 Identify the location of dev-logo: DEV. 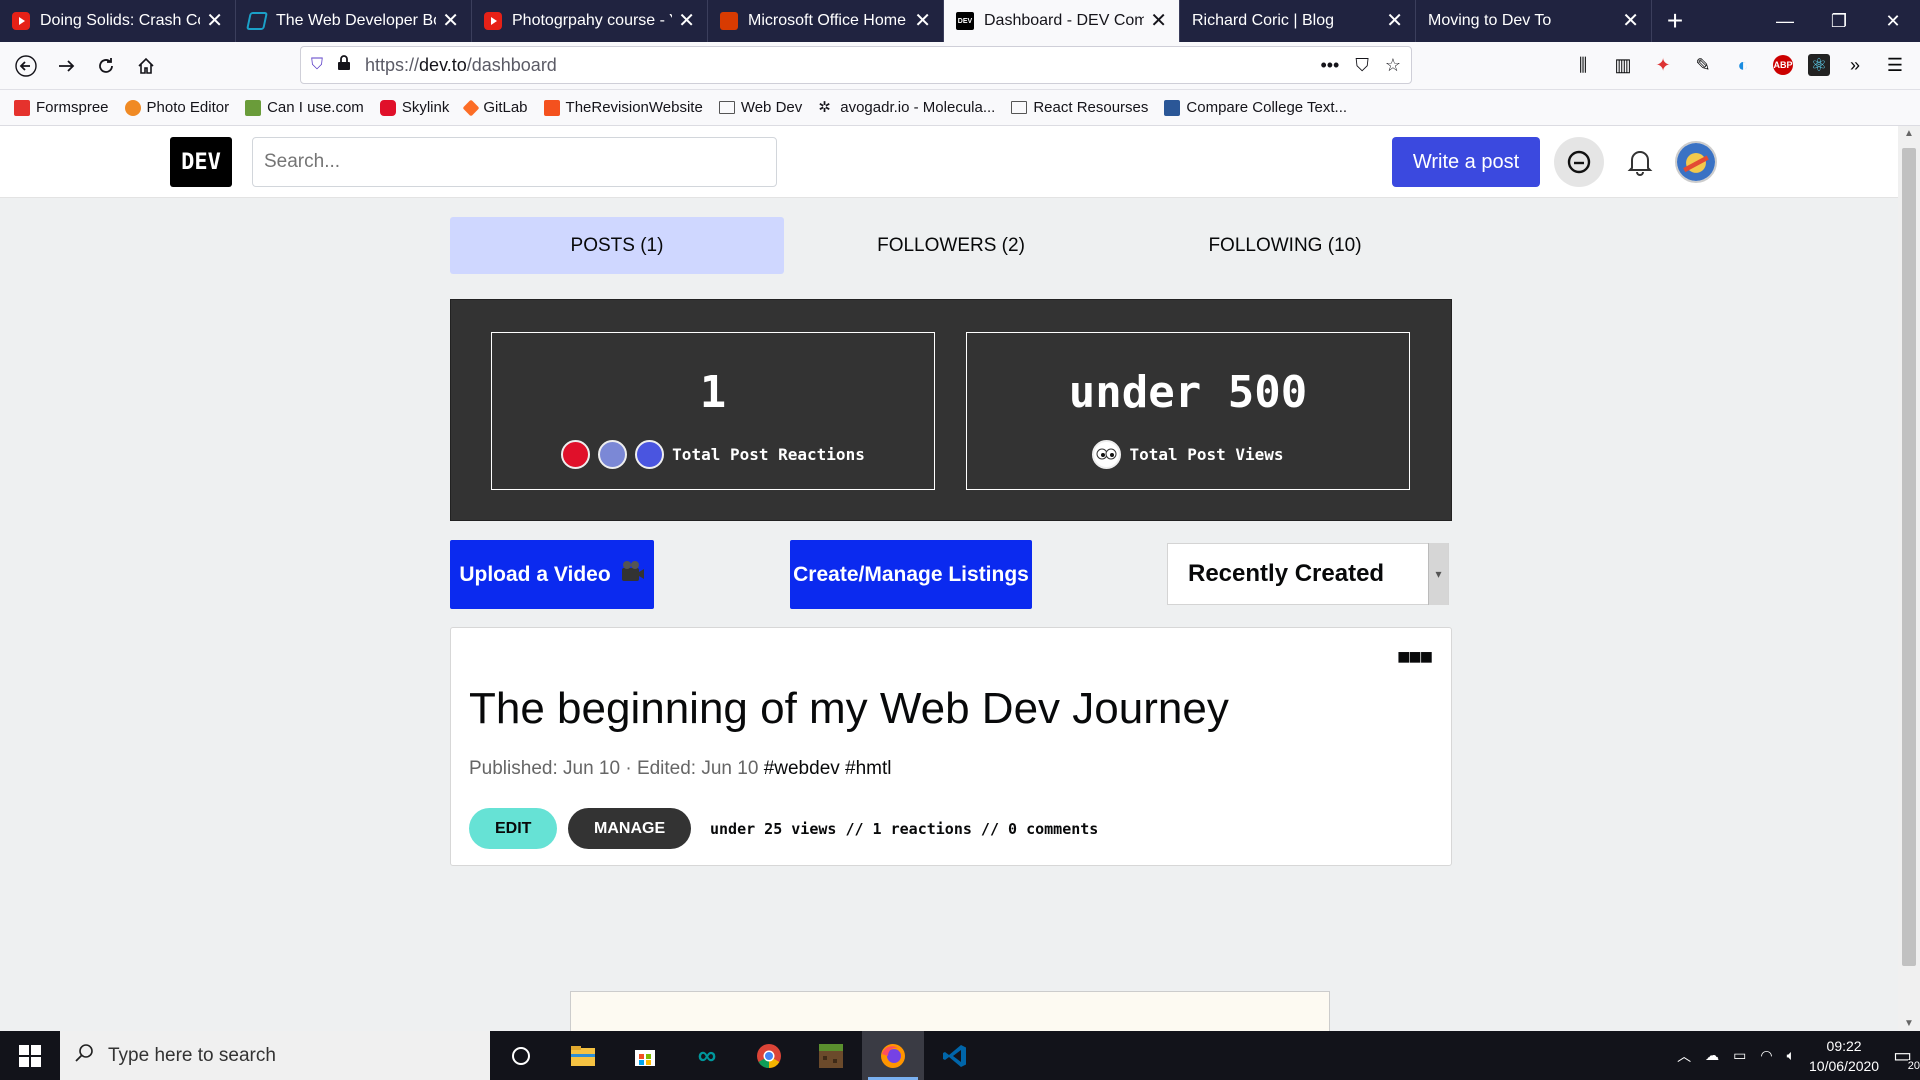
(201, 162).